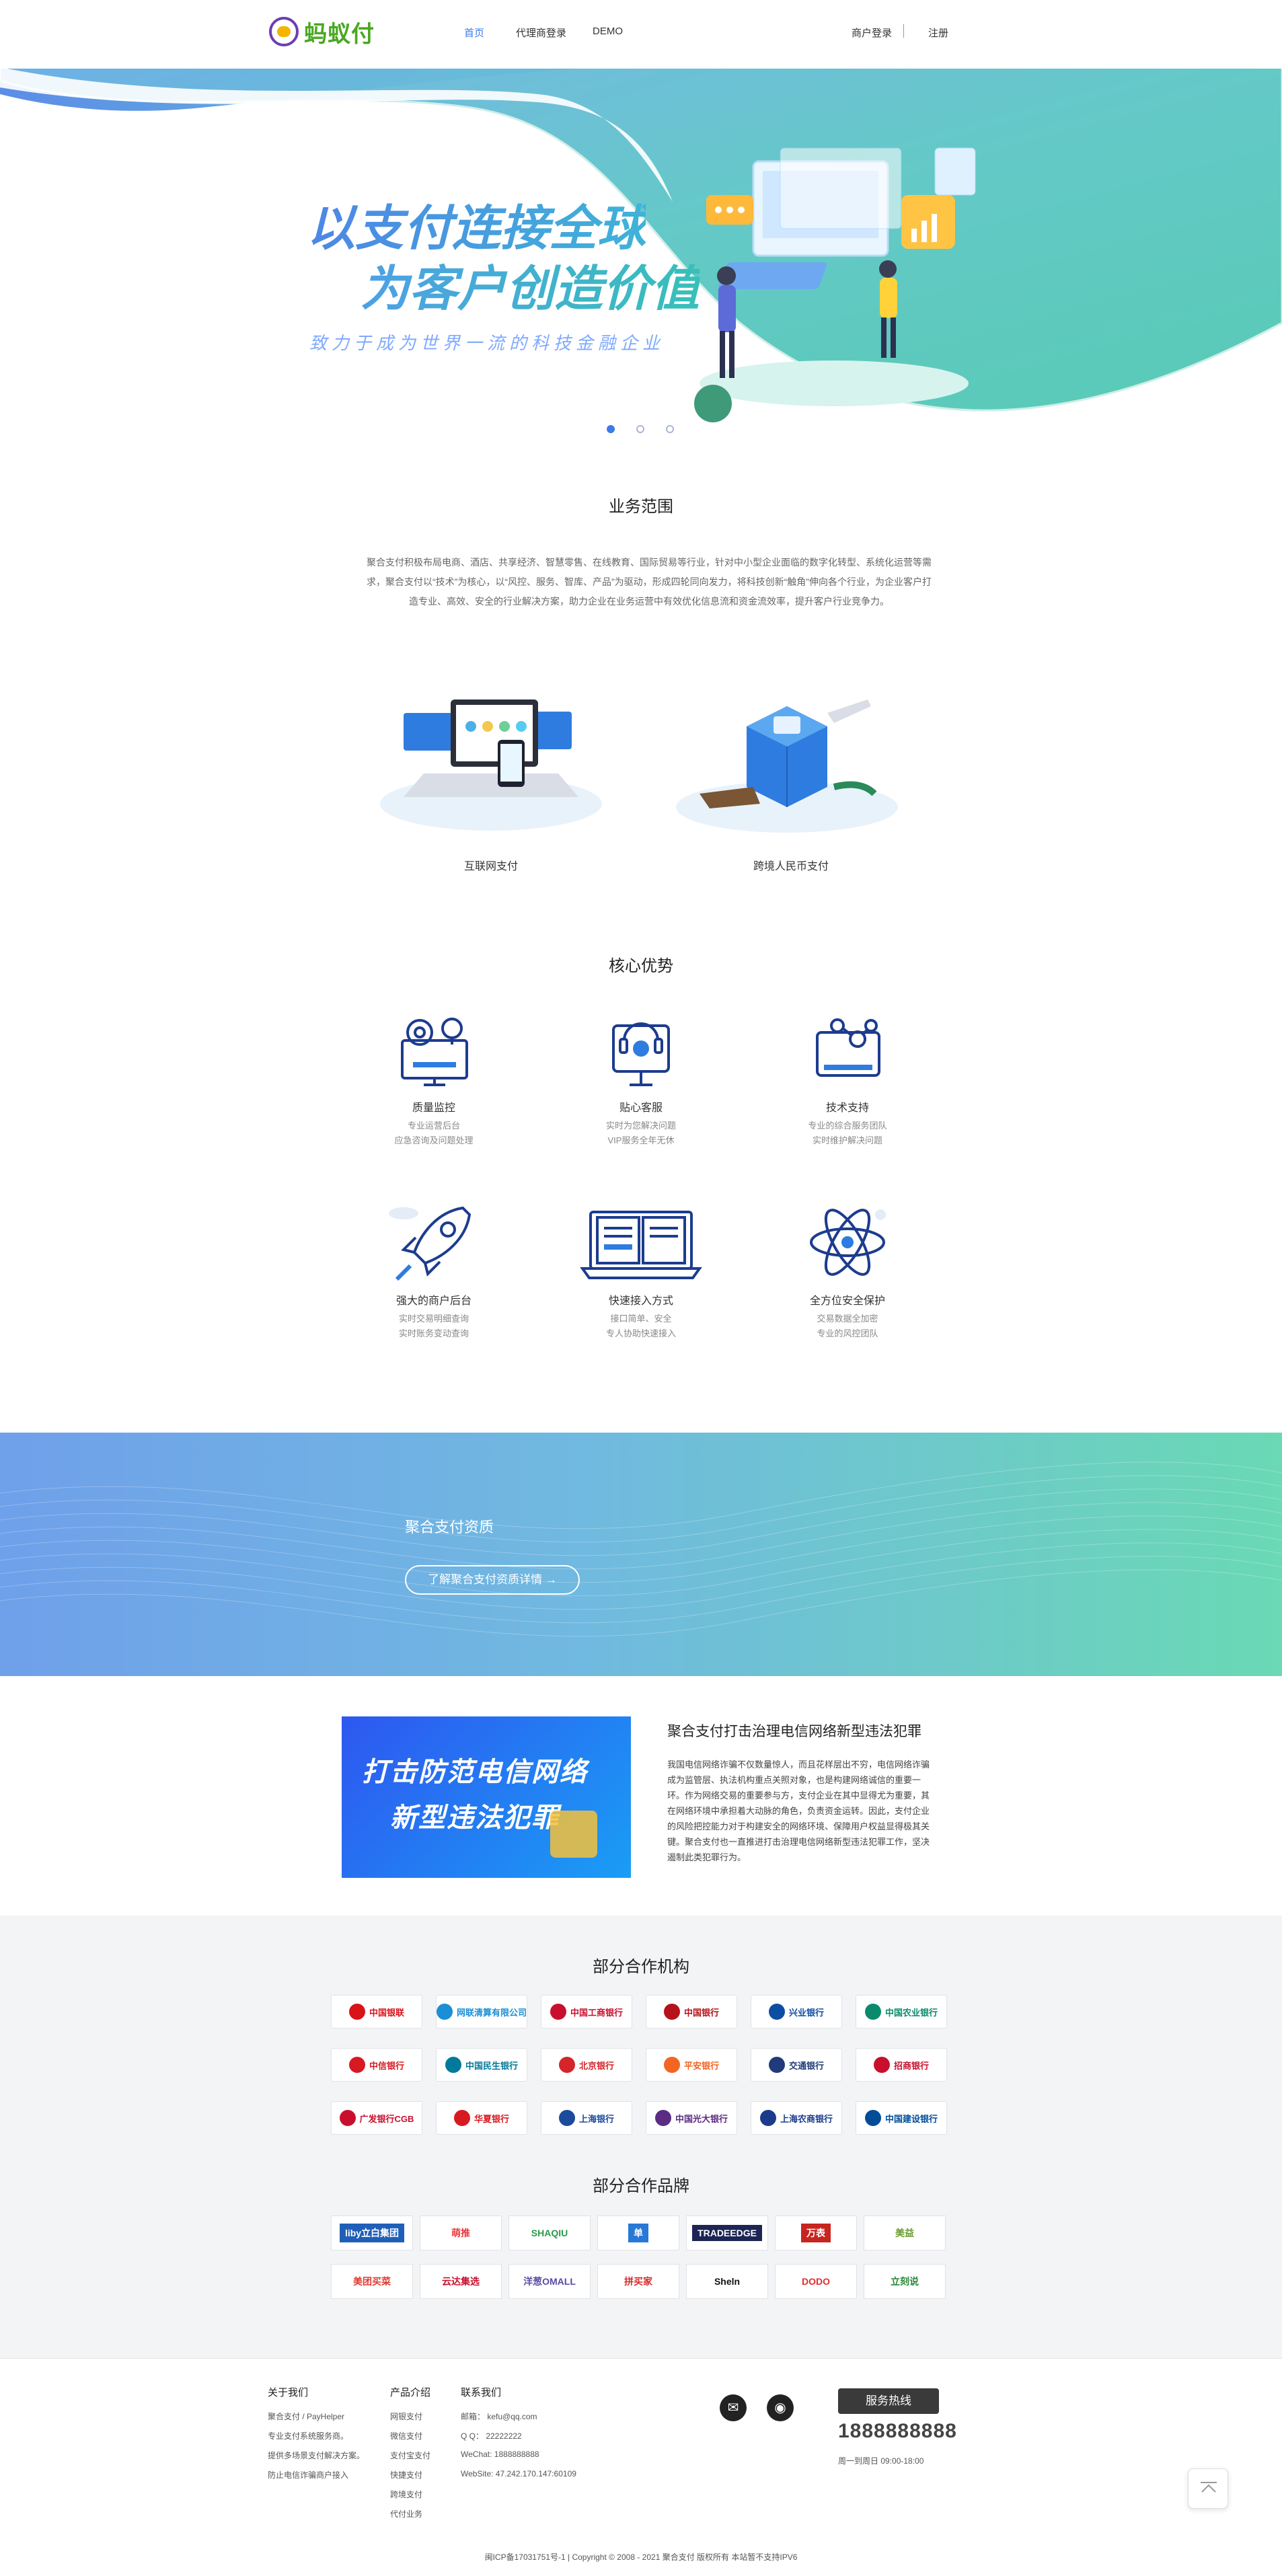 The width and height of the screenshot is (1282, 2576). Describe the element at coordinates (638, 2281) in the screenshot. I see `partner-brand-logo: 拼买家` at that location.